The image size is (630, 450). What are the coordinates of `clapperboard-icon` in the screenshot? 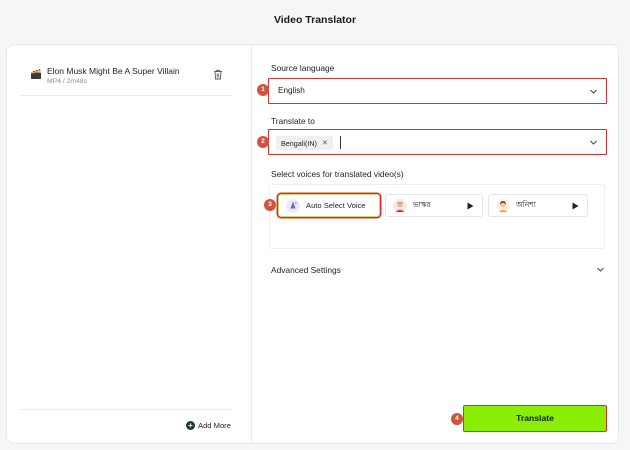 It's located at (36, 74).